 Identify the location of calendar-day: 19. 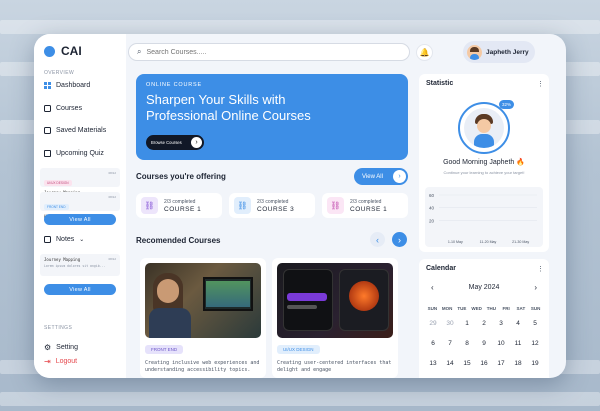
(535, 363).